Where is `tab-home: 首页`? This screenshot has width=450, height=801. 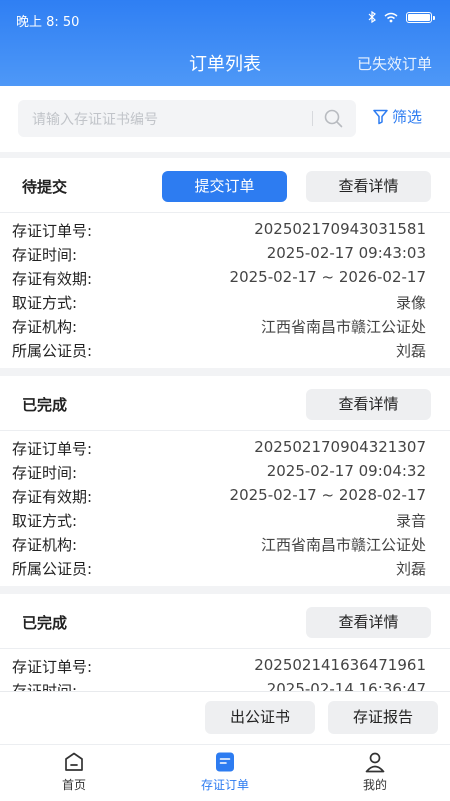 tab-home: 首页 is located at coordinates (74, 772).